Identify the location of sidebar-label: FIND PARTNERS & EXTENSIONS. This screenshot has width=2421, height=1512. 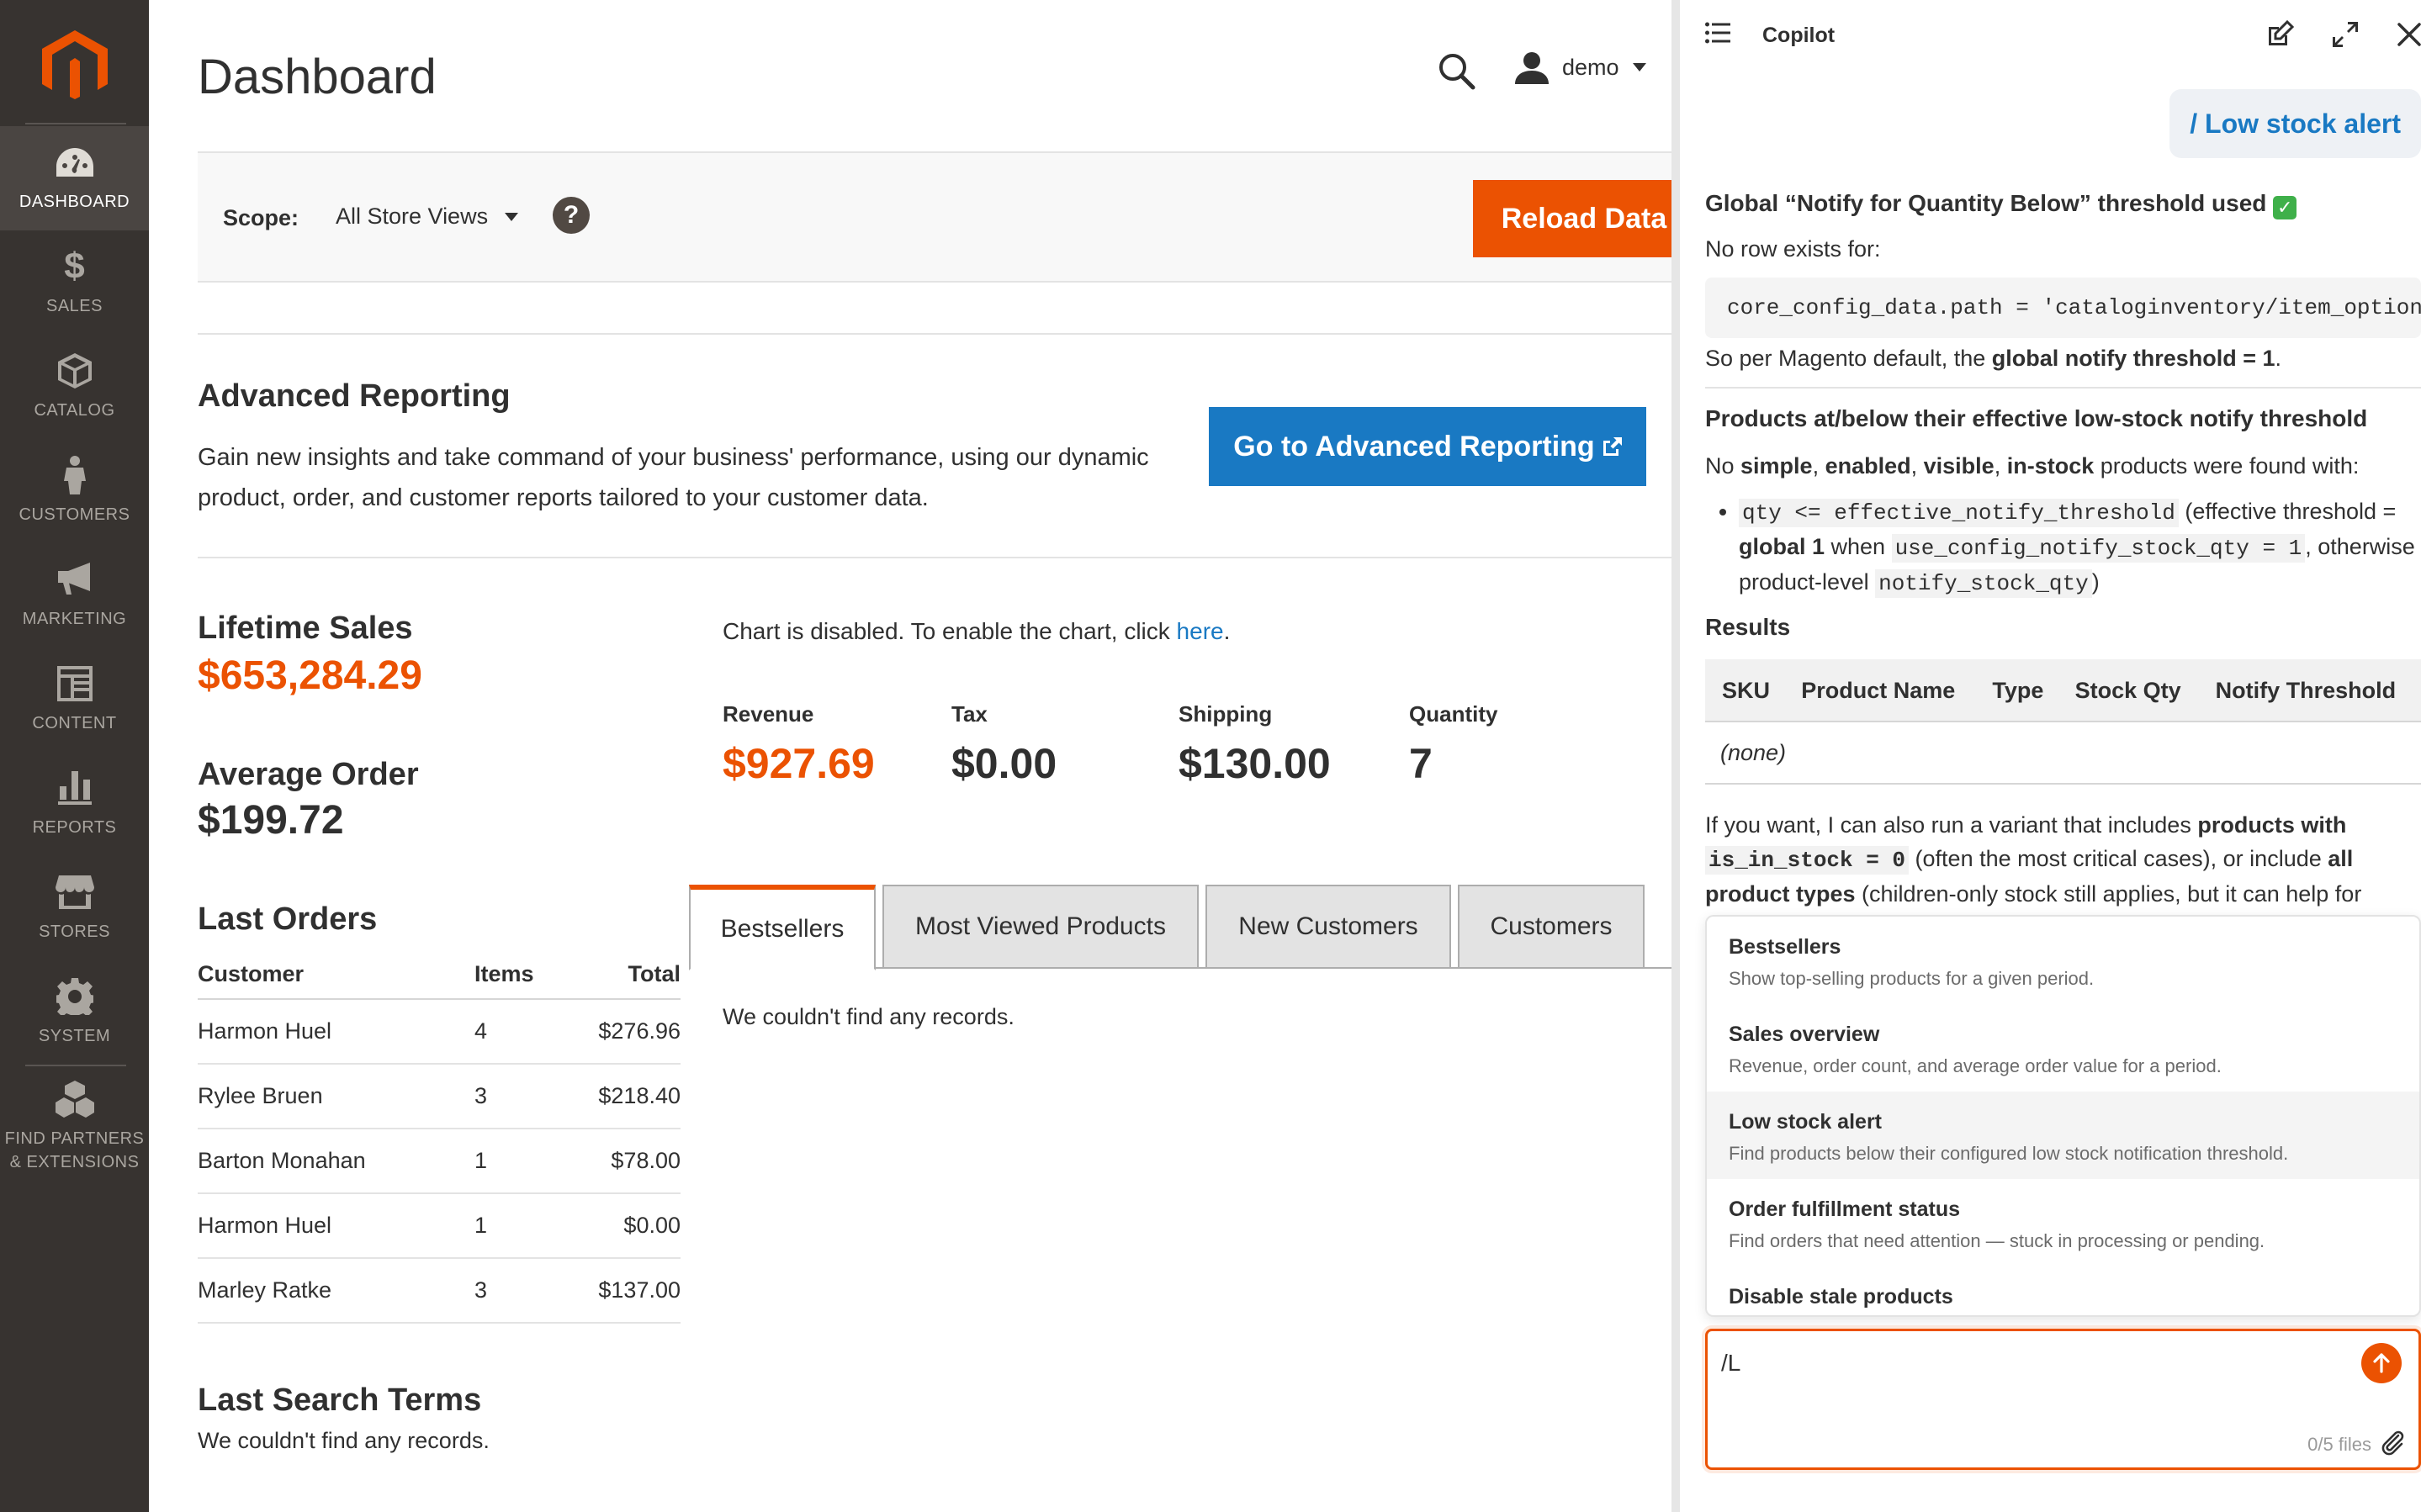
(75, 1150).